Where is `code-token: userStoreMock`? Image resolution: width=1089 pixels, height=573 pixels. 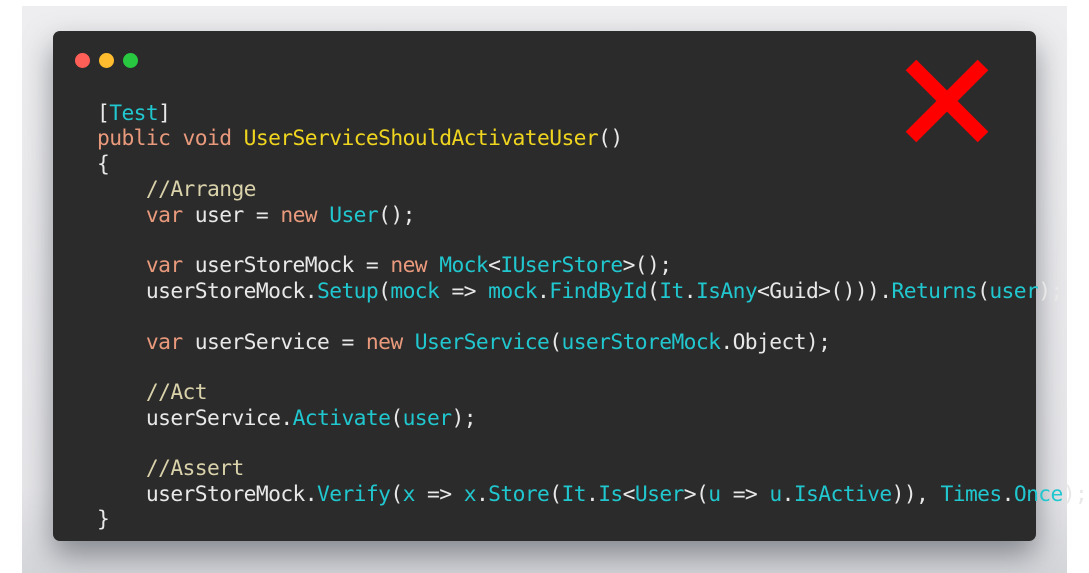 code-token: userStoreMock is located at coordinates (641, 342).